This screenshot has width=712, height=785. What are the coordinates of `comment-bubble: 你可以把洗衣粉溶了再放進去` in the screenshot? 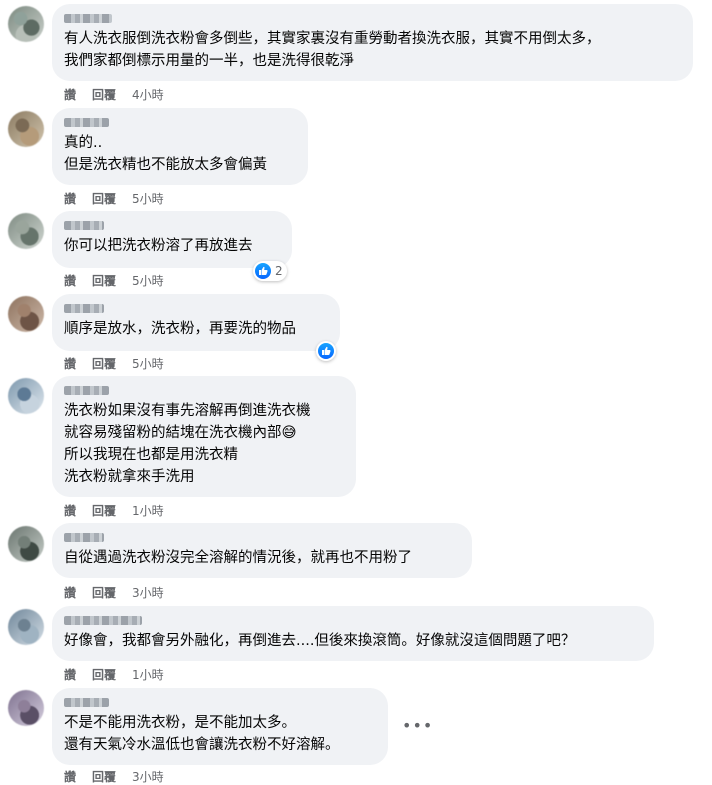 It's located at (172, 239).